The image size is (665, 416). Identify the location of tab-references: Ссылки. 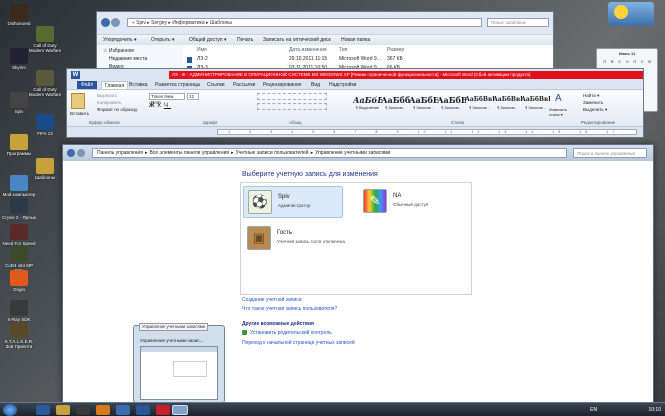
(216, 85).